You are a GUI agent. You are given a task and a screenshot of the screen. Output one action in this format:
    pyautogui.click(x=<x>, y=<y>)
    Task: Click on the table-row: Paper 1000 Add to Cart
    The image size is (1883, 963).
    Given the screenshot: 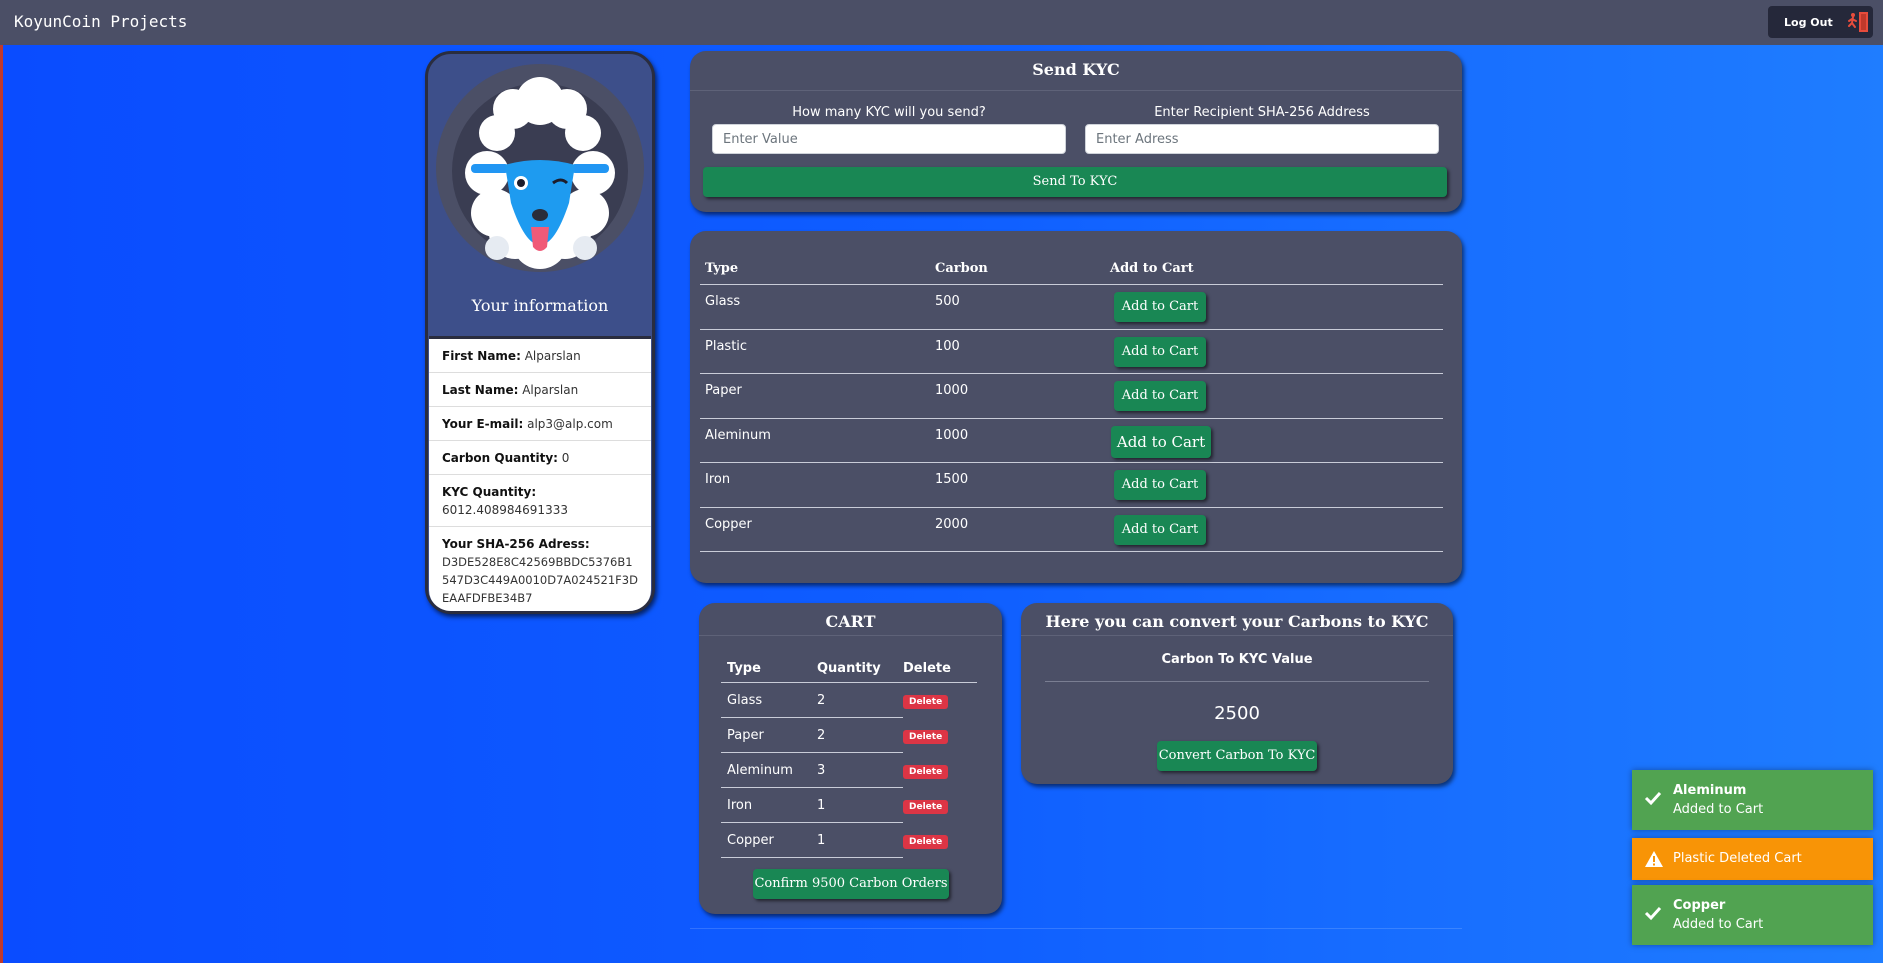 What is the action you would take?
    pyautogui.click(x=1071, y=396)
    